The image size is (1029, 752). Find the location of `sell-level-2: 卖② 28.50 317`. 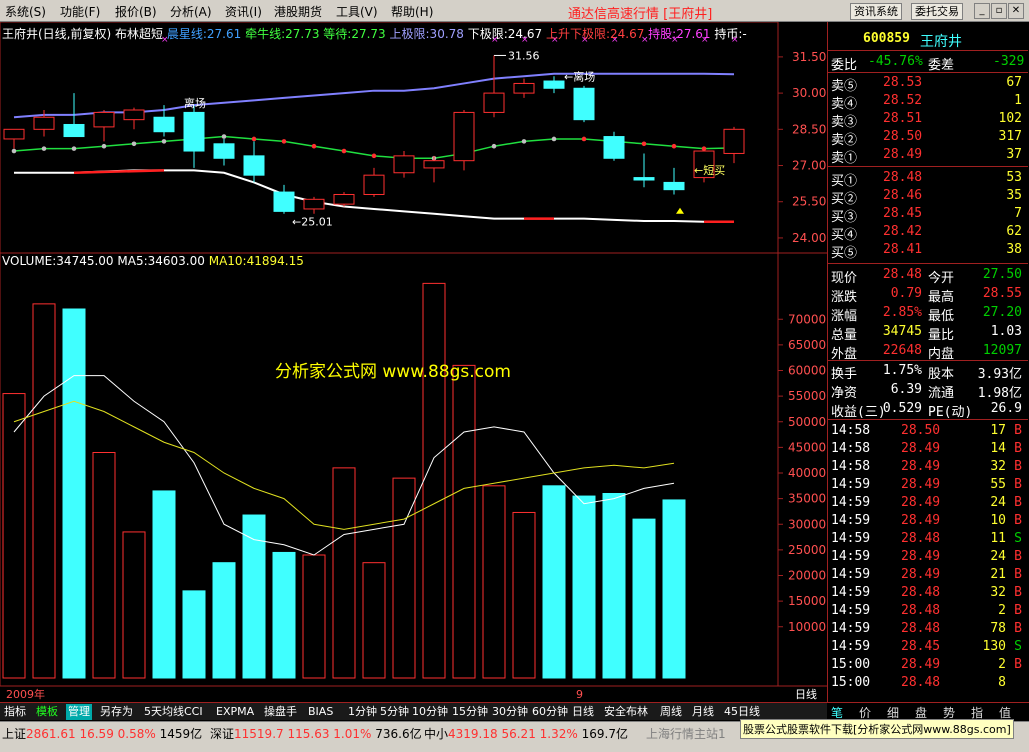

sell-level-2: 卖② 28.50 317 is located at coordinates (928, 138).